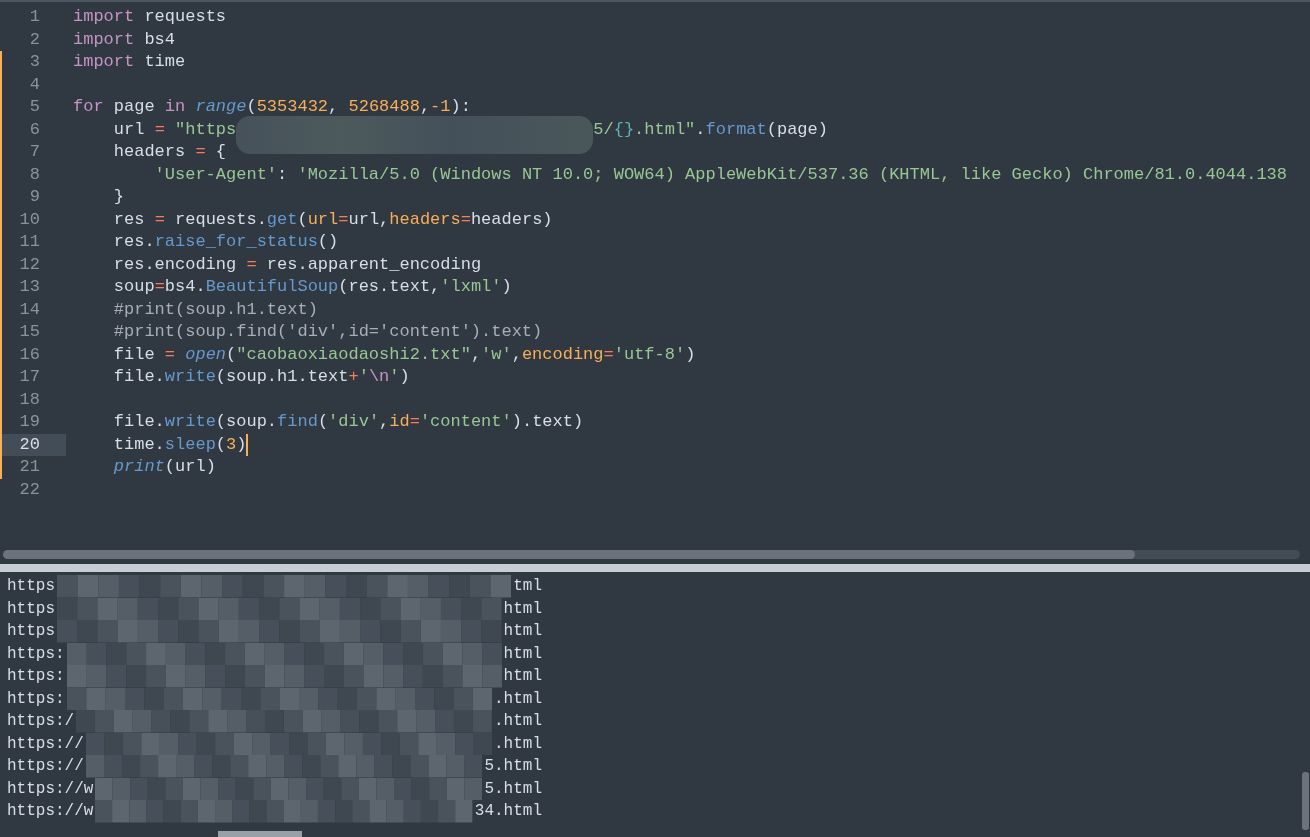 The image size is (1310, 837). What do you see at coordinates (33, 354) in the screenshot?
I see `line-number: 16` at bounding box center [33, 354].